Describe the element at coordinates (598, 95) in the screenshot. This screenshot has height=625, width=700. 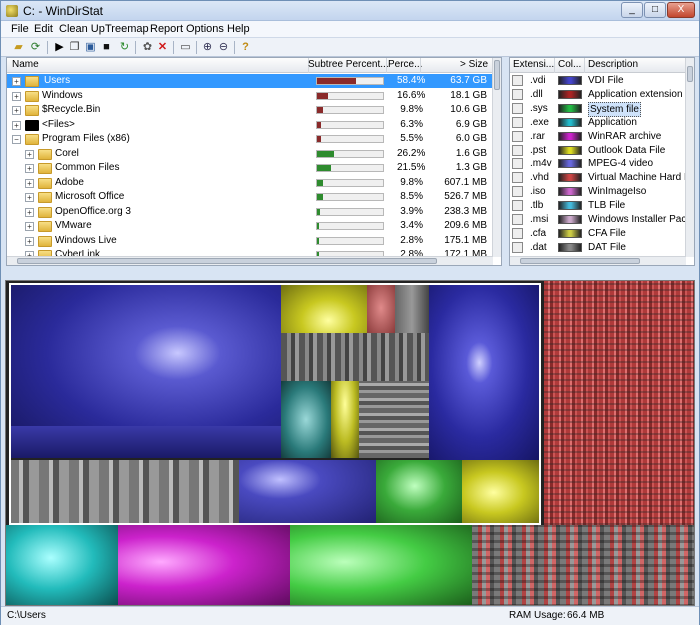
I see `extension-row: .dll Application extension` at that location.